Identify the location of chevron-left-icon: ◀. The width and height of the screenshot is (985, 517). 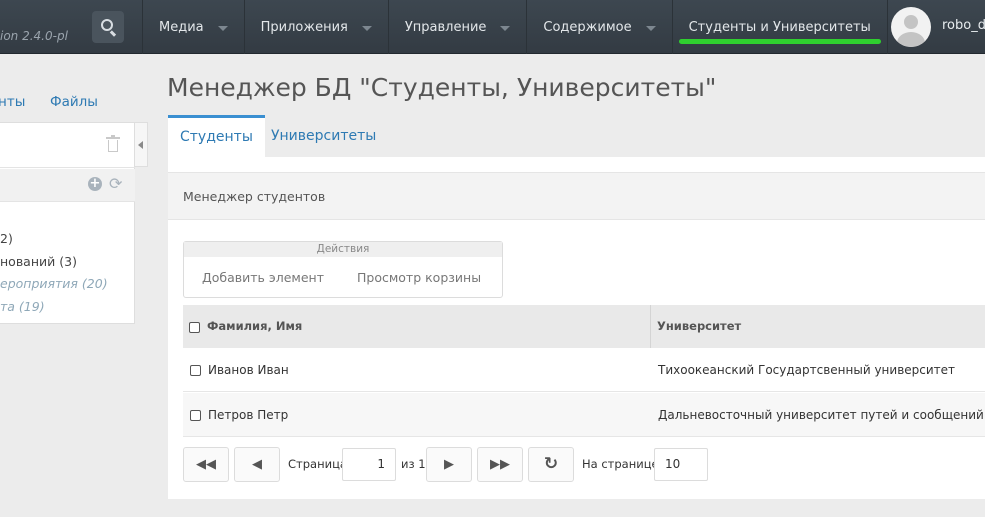
(257, 464).